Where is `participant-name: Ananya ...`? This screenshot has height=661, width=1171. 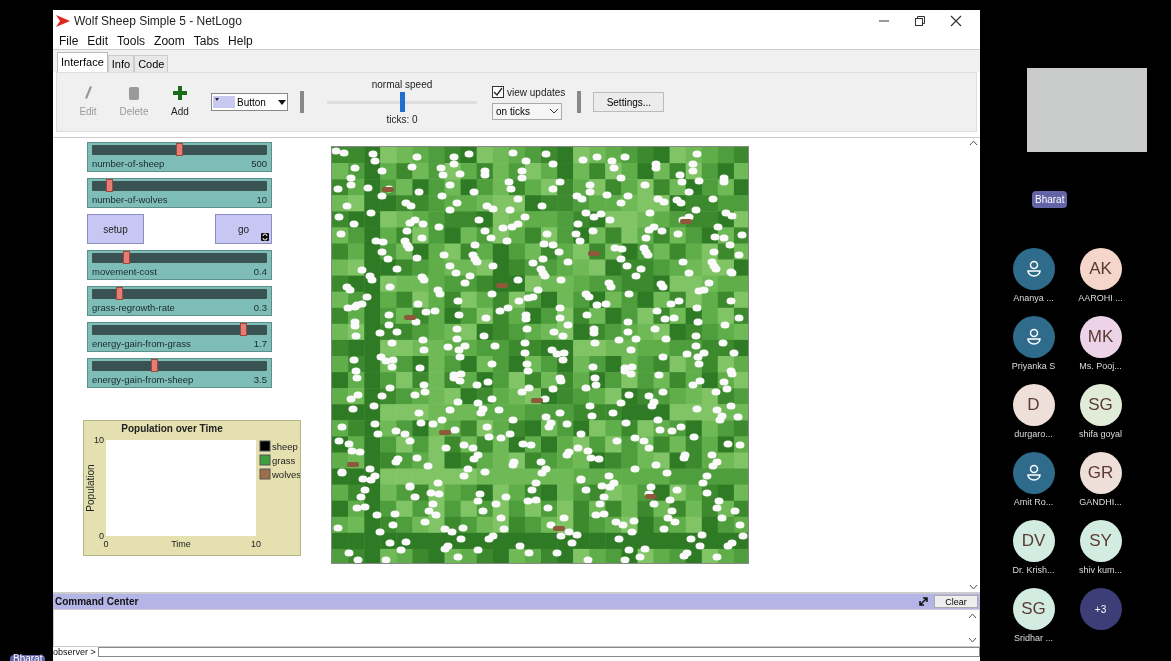
participant-name: Ananya ... is located at coordinates (1033, 298).